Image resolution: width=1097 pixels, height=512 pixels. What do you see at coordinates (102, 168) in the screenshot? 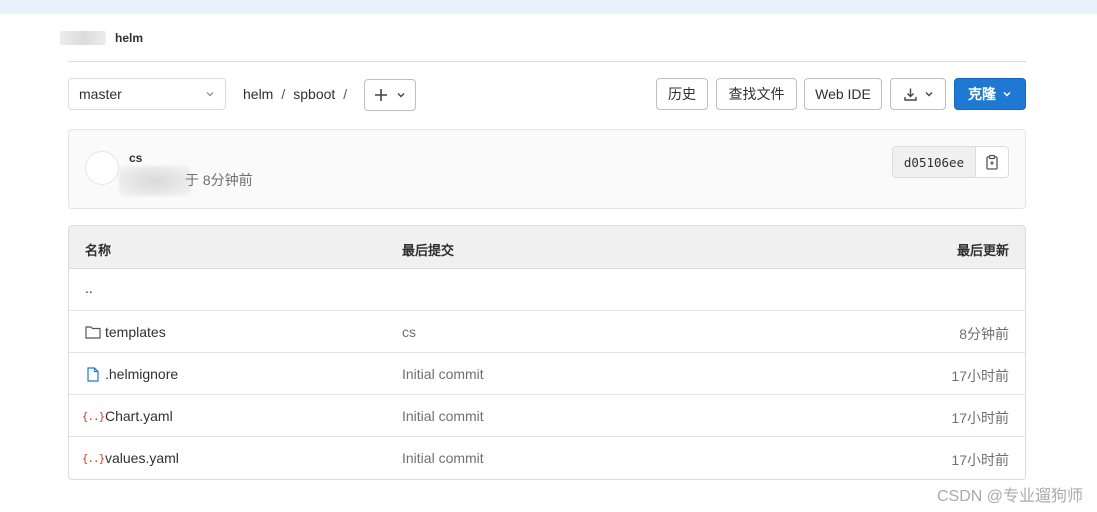
I see `avatar` at bounding box center [102, 168].